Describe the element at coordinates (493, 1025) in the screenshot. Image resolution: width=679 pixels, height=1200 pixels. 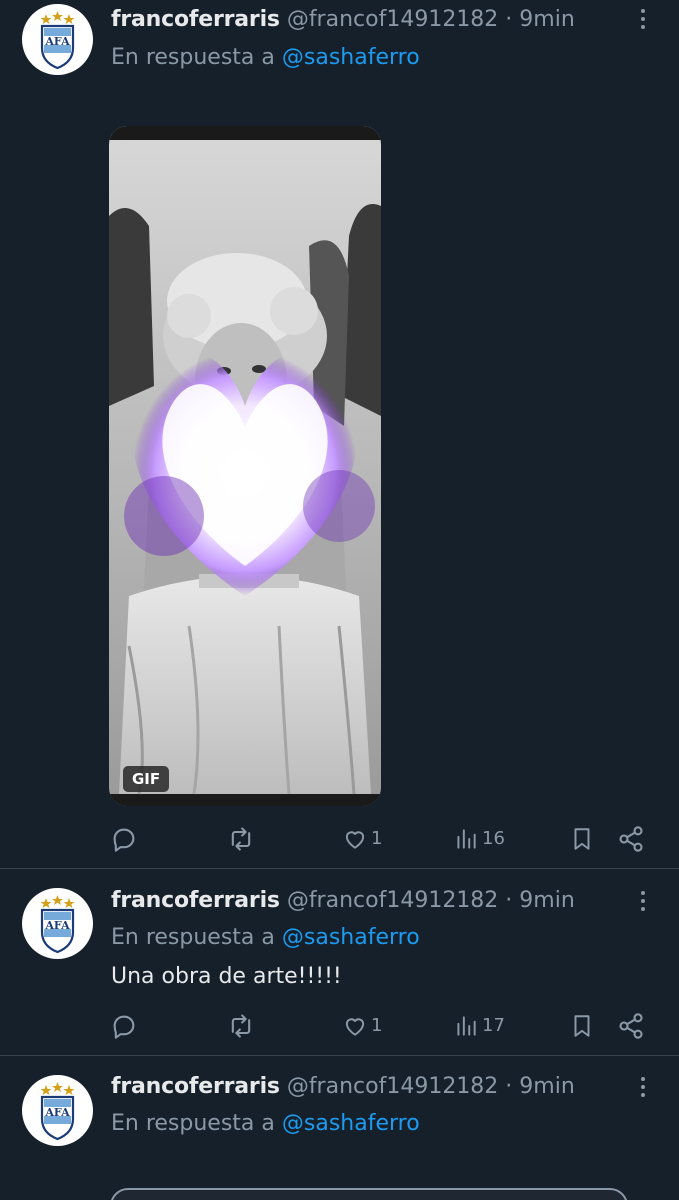
I see `views-count: 17` at that location.